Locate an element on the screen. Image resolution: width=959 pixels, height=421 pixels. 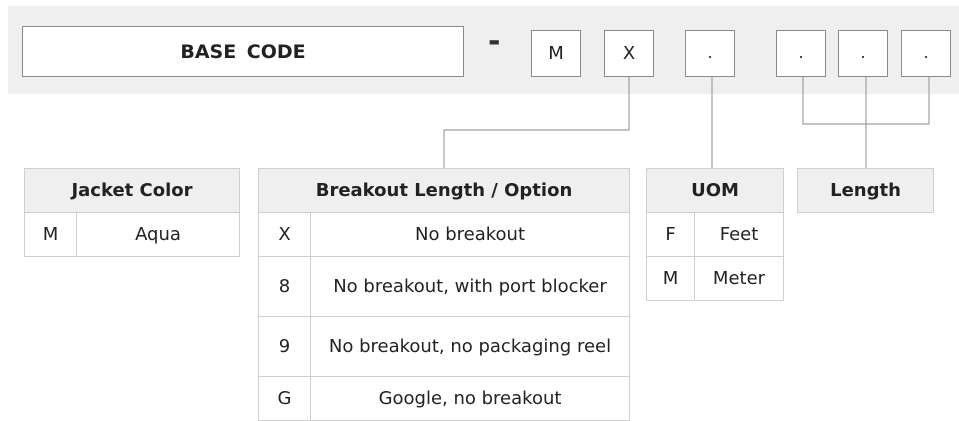
breakout-code: X is located at coordinates (284, 234).